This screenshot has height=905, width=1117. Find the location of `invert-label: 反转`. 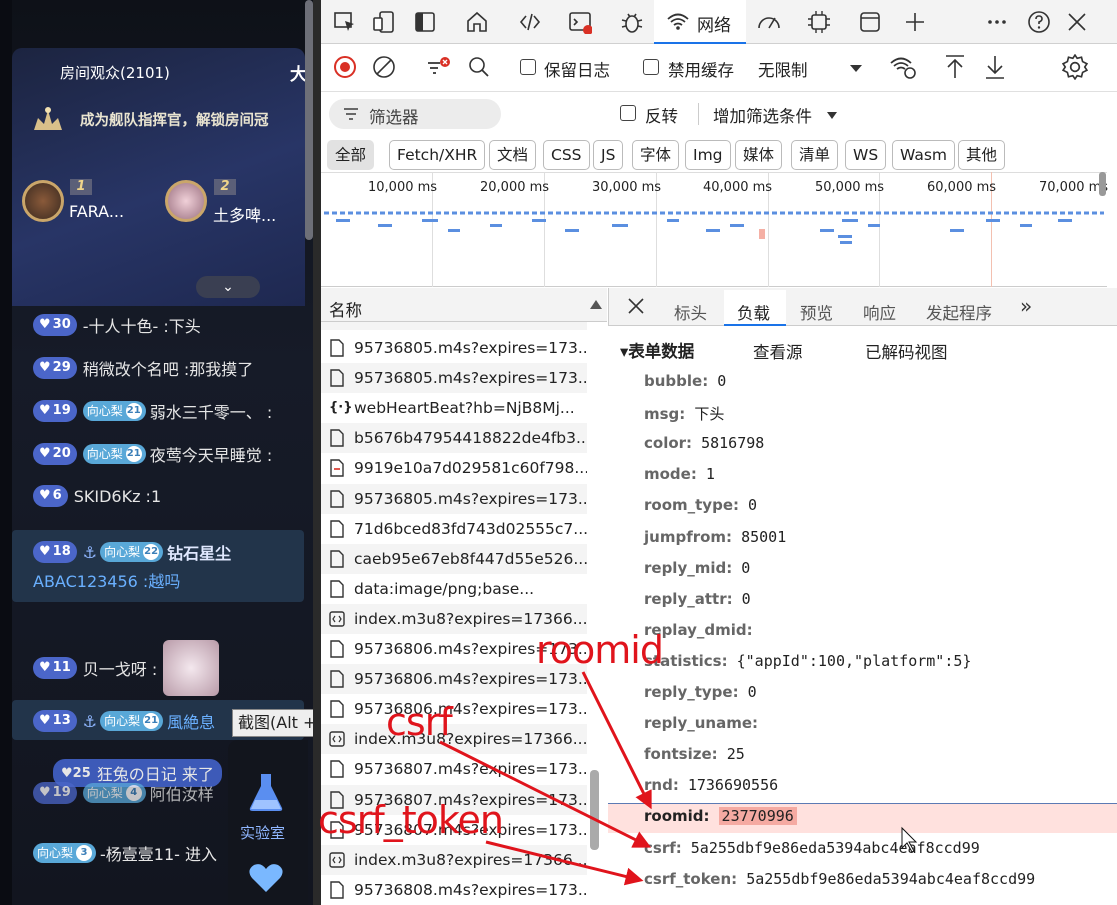

invert-label: 反转 is located at coordinates (661, 115).